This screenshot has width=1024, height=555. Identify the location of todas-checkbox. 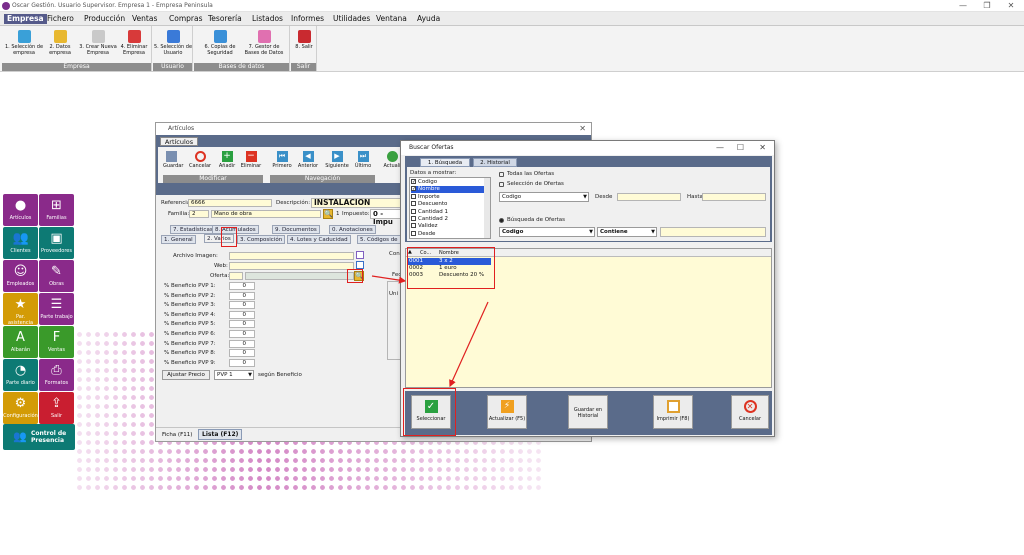
(501, 174).